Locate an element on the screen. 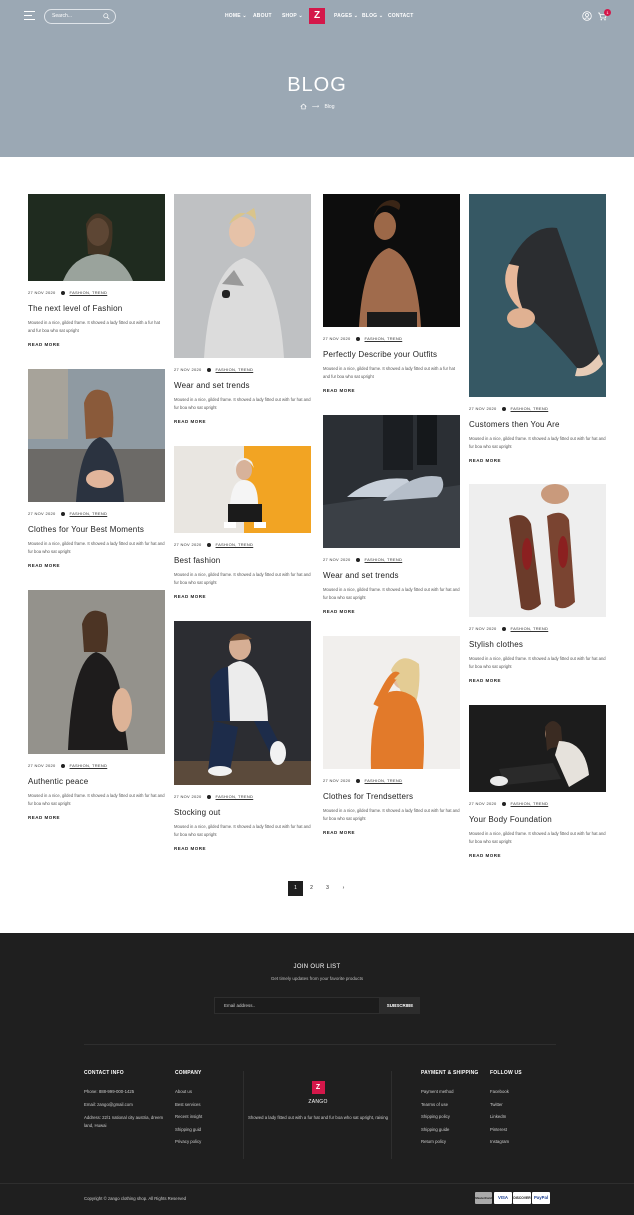  footer-link: Return policy is located at coordinates (454, 1141).